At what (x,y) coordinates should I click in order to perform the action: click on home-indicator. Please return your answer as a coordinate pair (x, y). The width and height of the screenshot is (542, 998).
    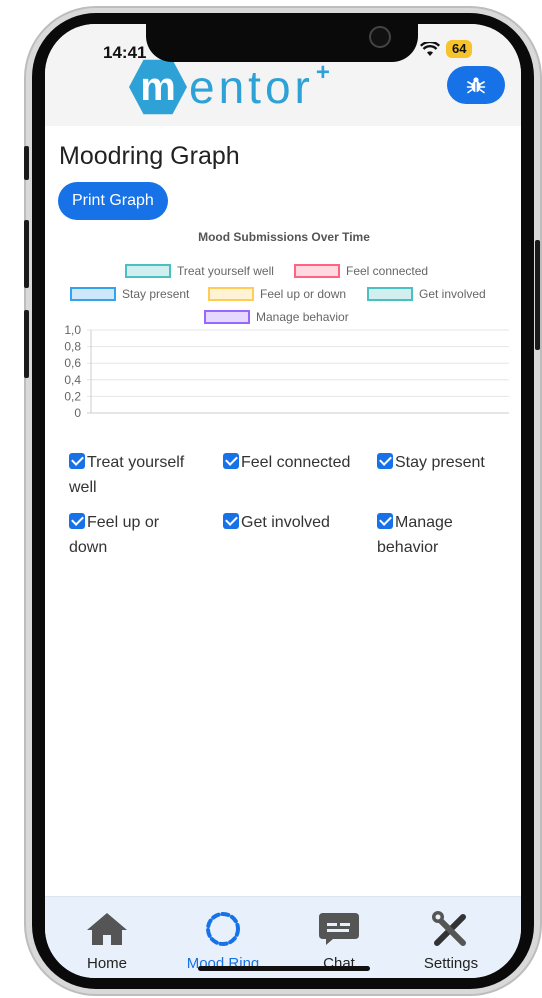
    Looking at the image, I should click on (284, 968).